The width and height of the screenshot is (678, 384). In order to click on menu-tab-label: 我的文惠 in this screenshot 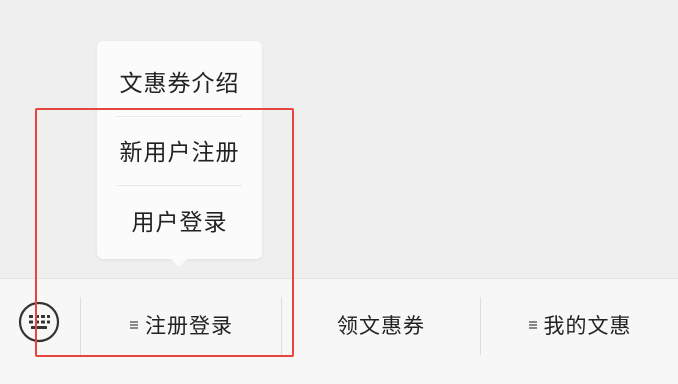, I will do `click(587, 326)`.